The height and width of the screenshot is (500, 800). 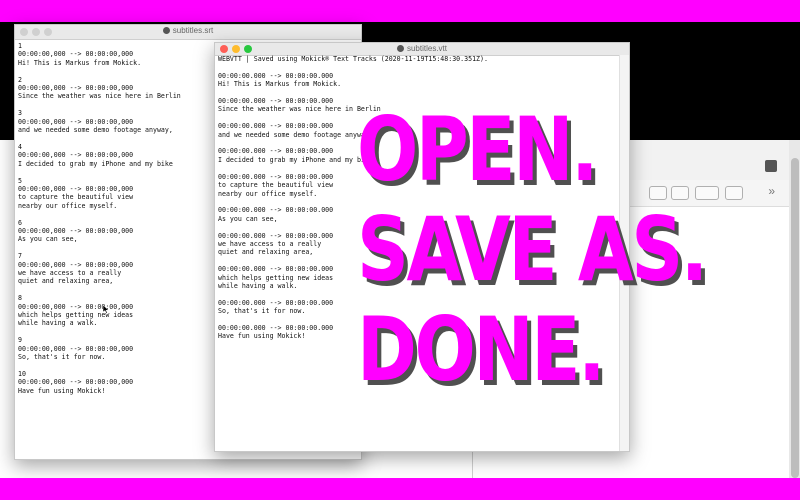 I want to click on headline-line-open: OPEN., so click(x=477, y=149).